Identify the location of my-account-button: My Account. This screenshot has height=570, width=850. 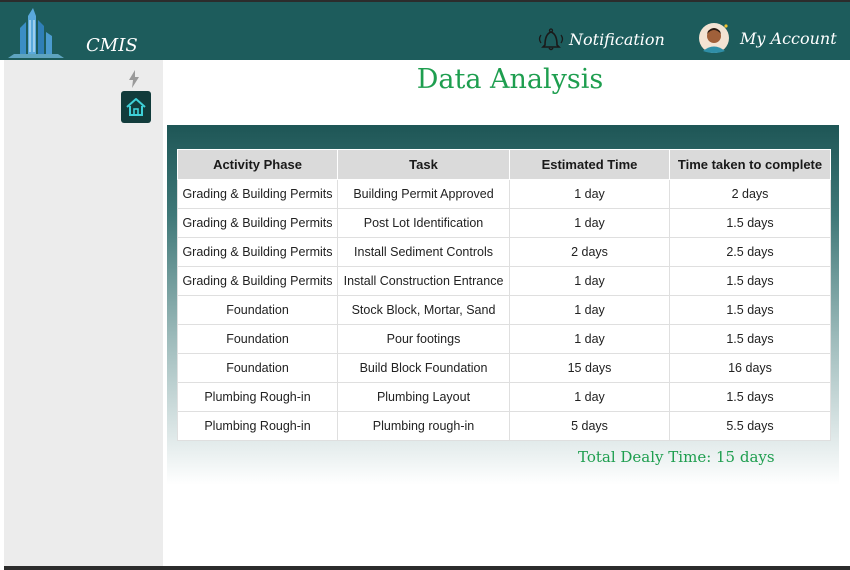
(767, 38).